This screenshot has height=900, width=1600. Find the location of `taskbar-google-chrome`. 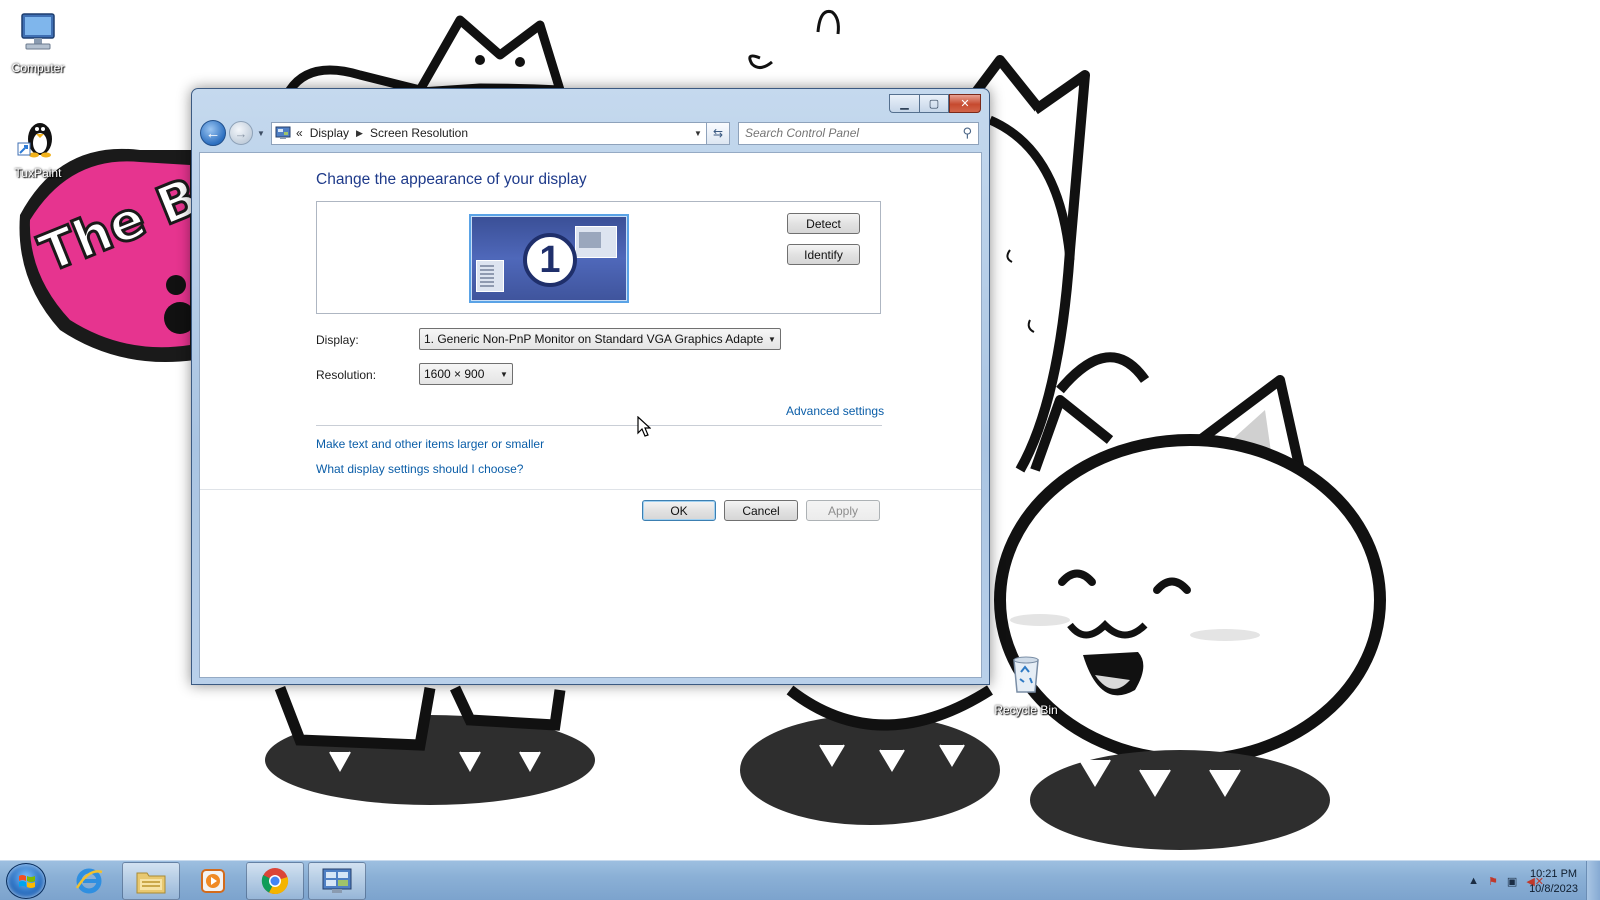

taskbar-google-chrome is located at coordinates (275, 881).